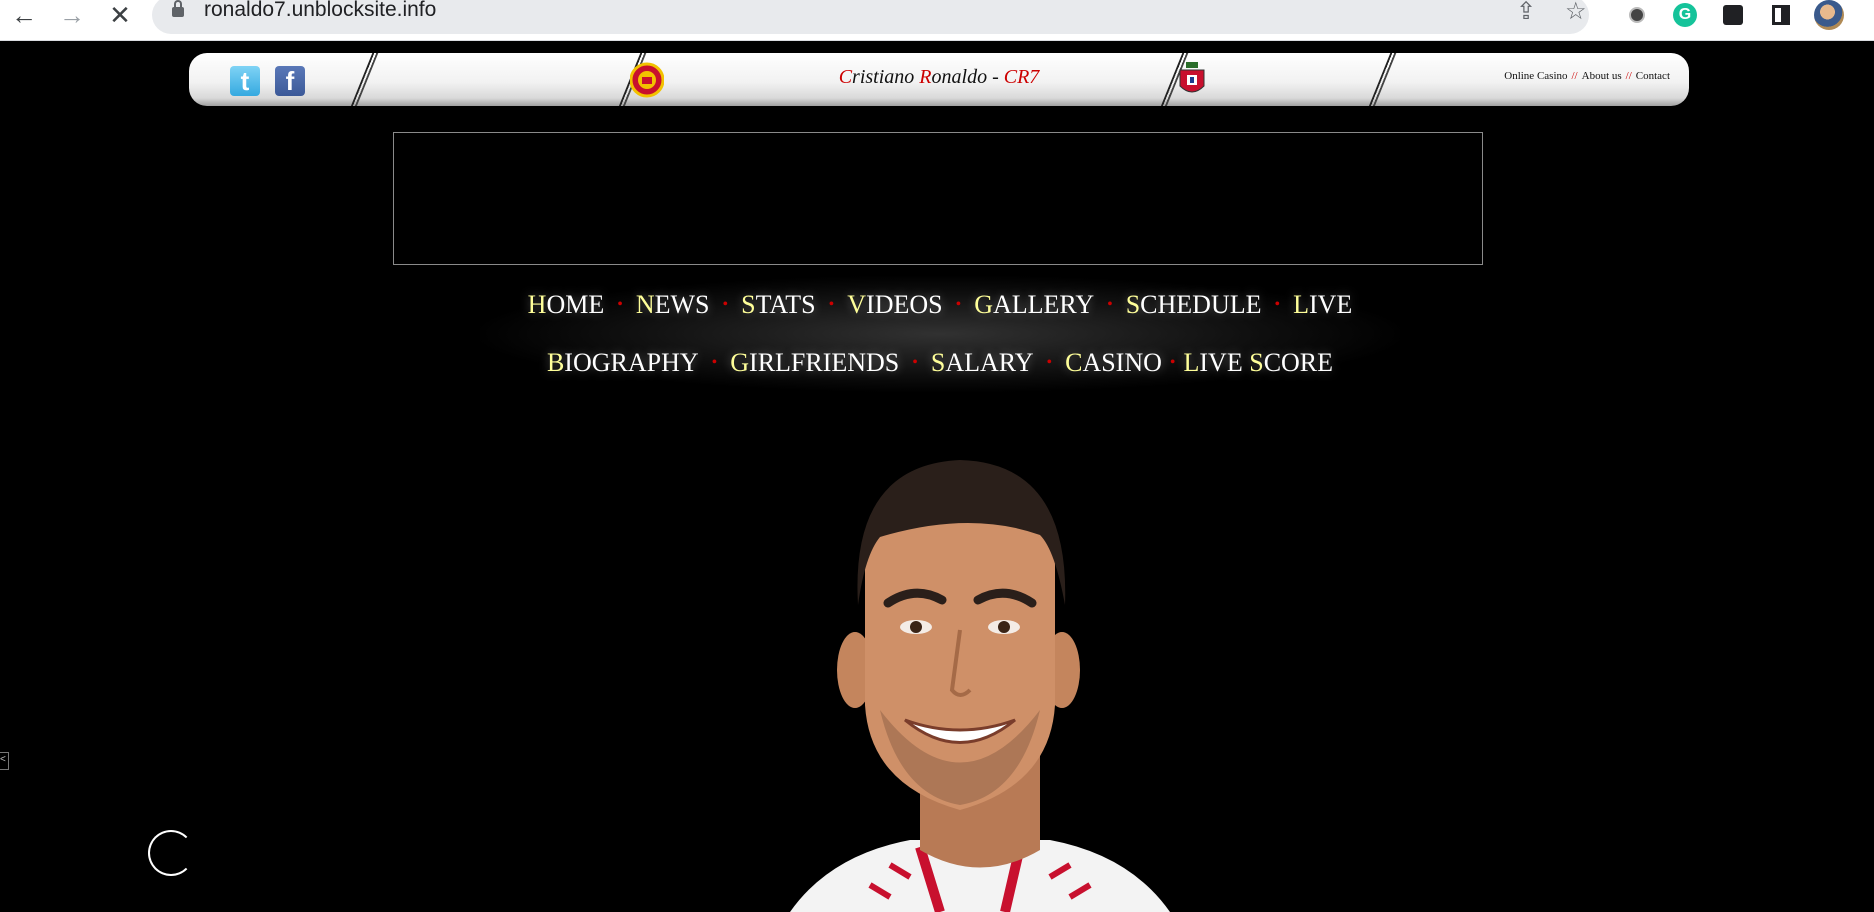 The width and height of the screenshot is (1874, 912). I want to click on share-icon: ⇪, so click(1526, 13).